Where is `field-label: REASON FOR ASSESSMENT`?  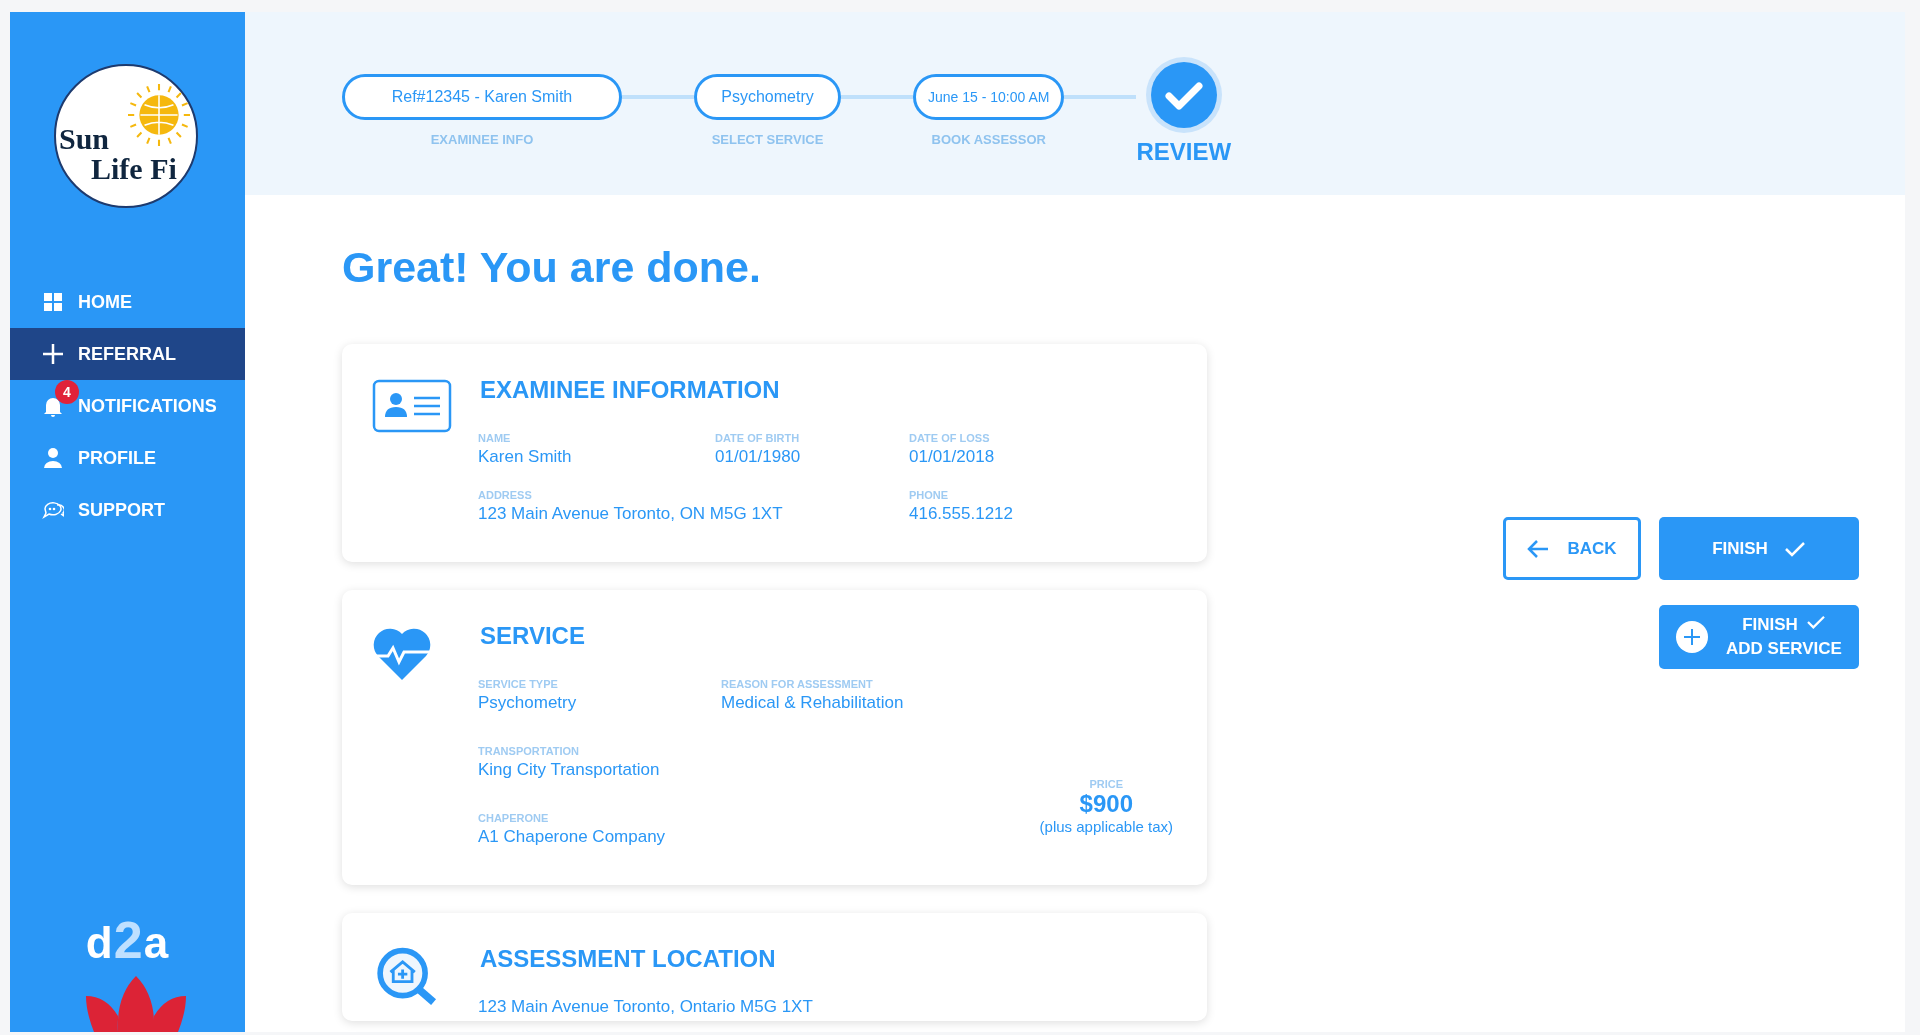
field-label: REASON FOR ASSESSMENT is located at coordinates (797, 684).